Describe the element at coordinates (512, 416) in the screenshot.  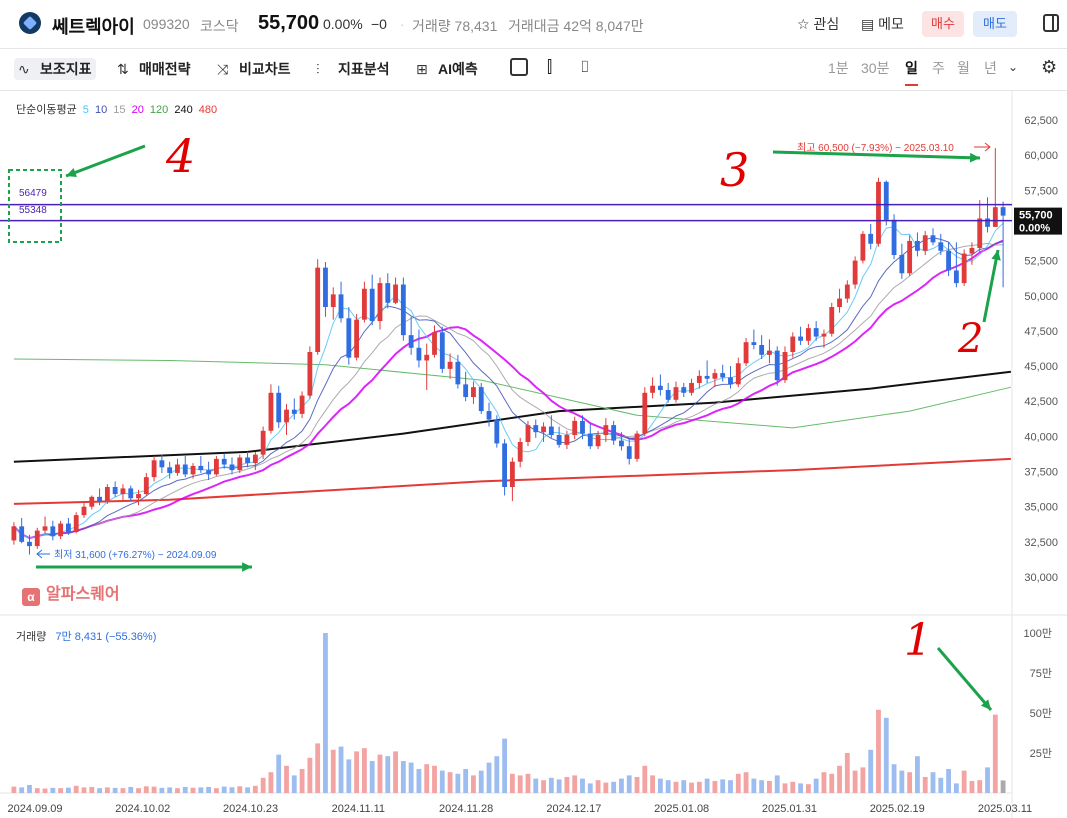
I see `ma240-line` at that location.